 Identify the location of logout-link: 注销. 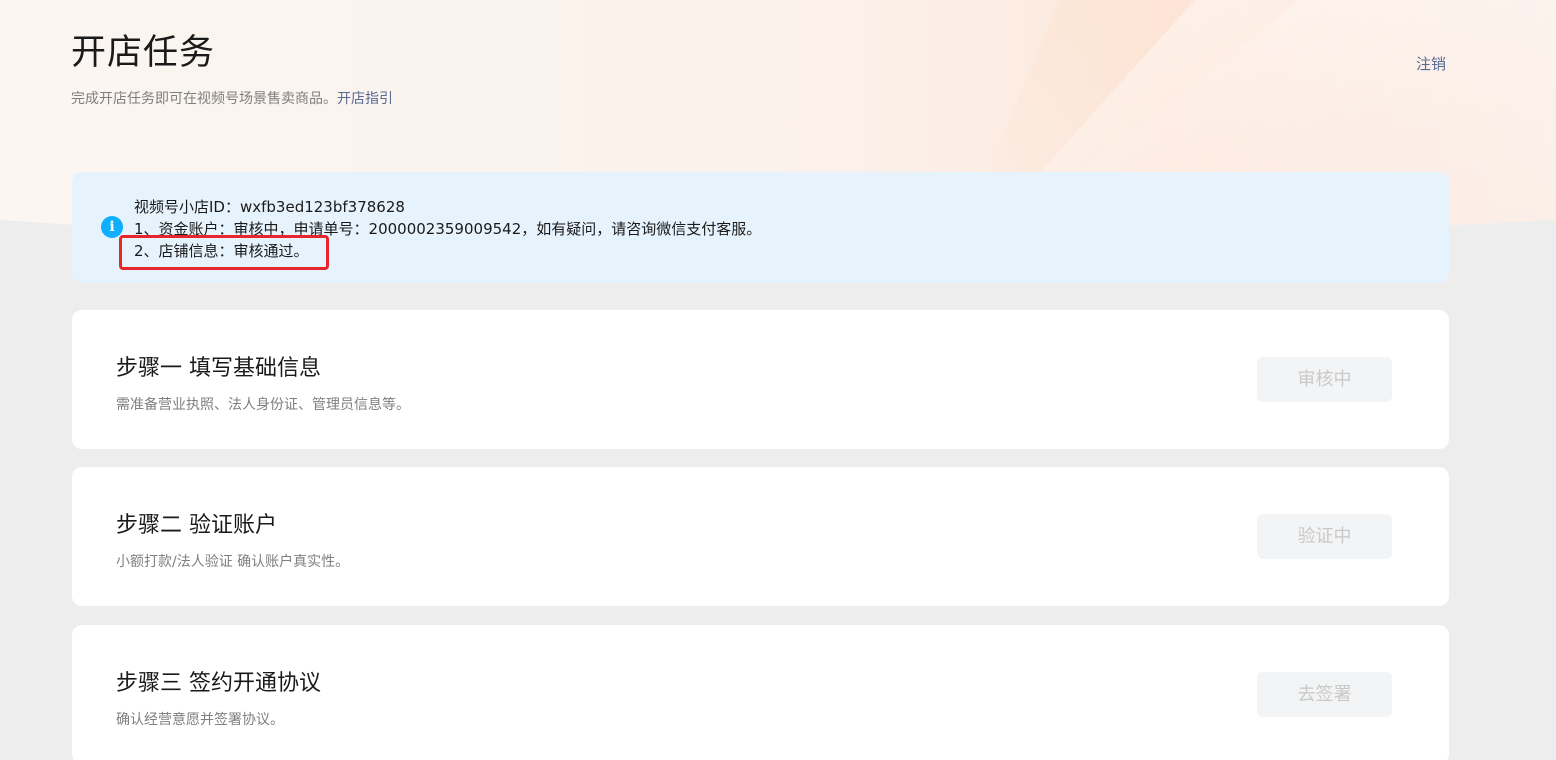
(1431, 63).